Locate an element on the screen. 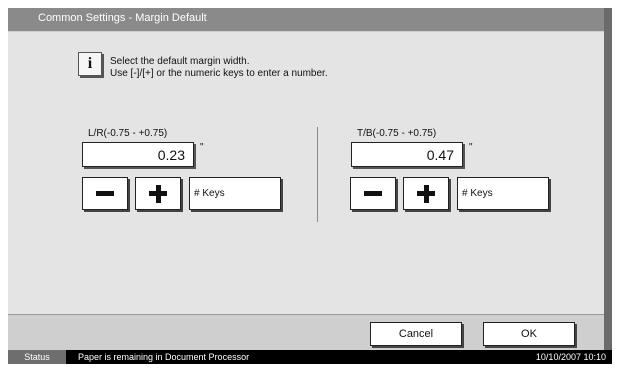  ok-button: OK is located at coordinates (529, 334).